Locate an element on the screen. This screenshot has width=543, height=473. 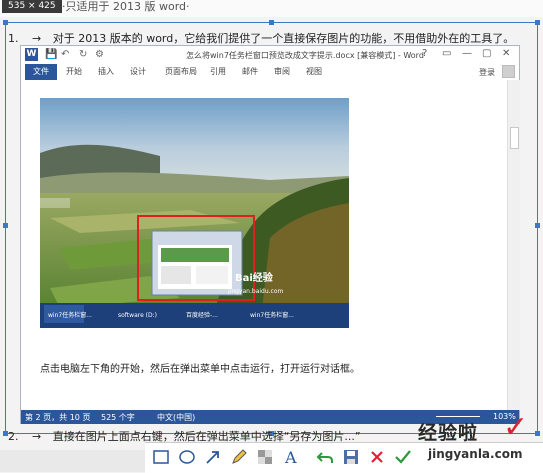
resize-handle-tl is located at coordinates (5, 22).